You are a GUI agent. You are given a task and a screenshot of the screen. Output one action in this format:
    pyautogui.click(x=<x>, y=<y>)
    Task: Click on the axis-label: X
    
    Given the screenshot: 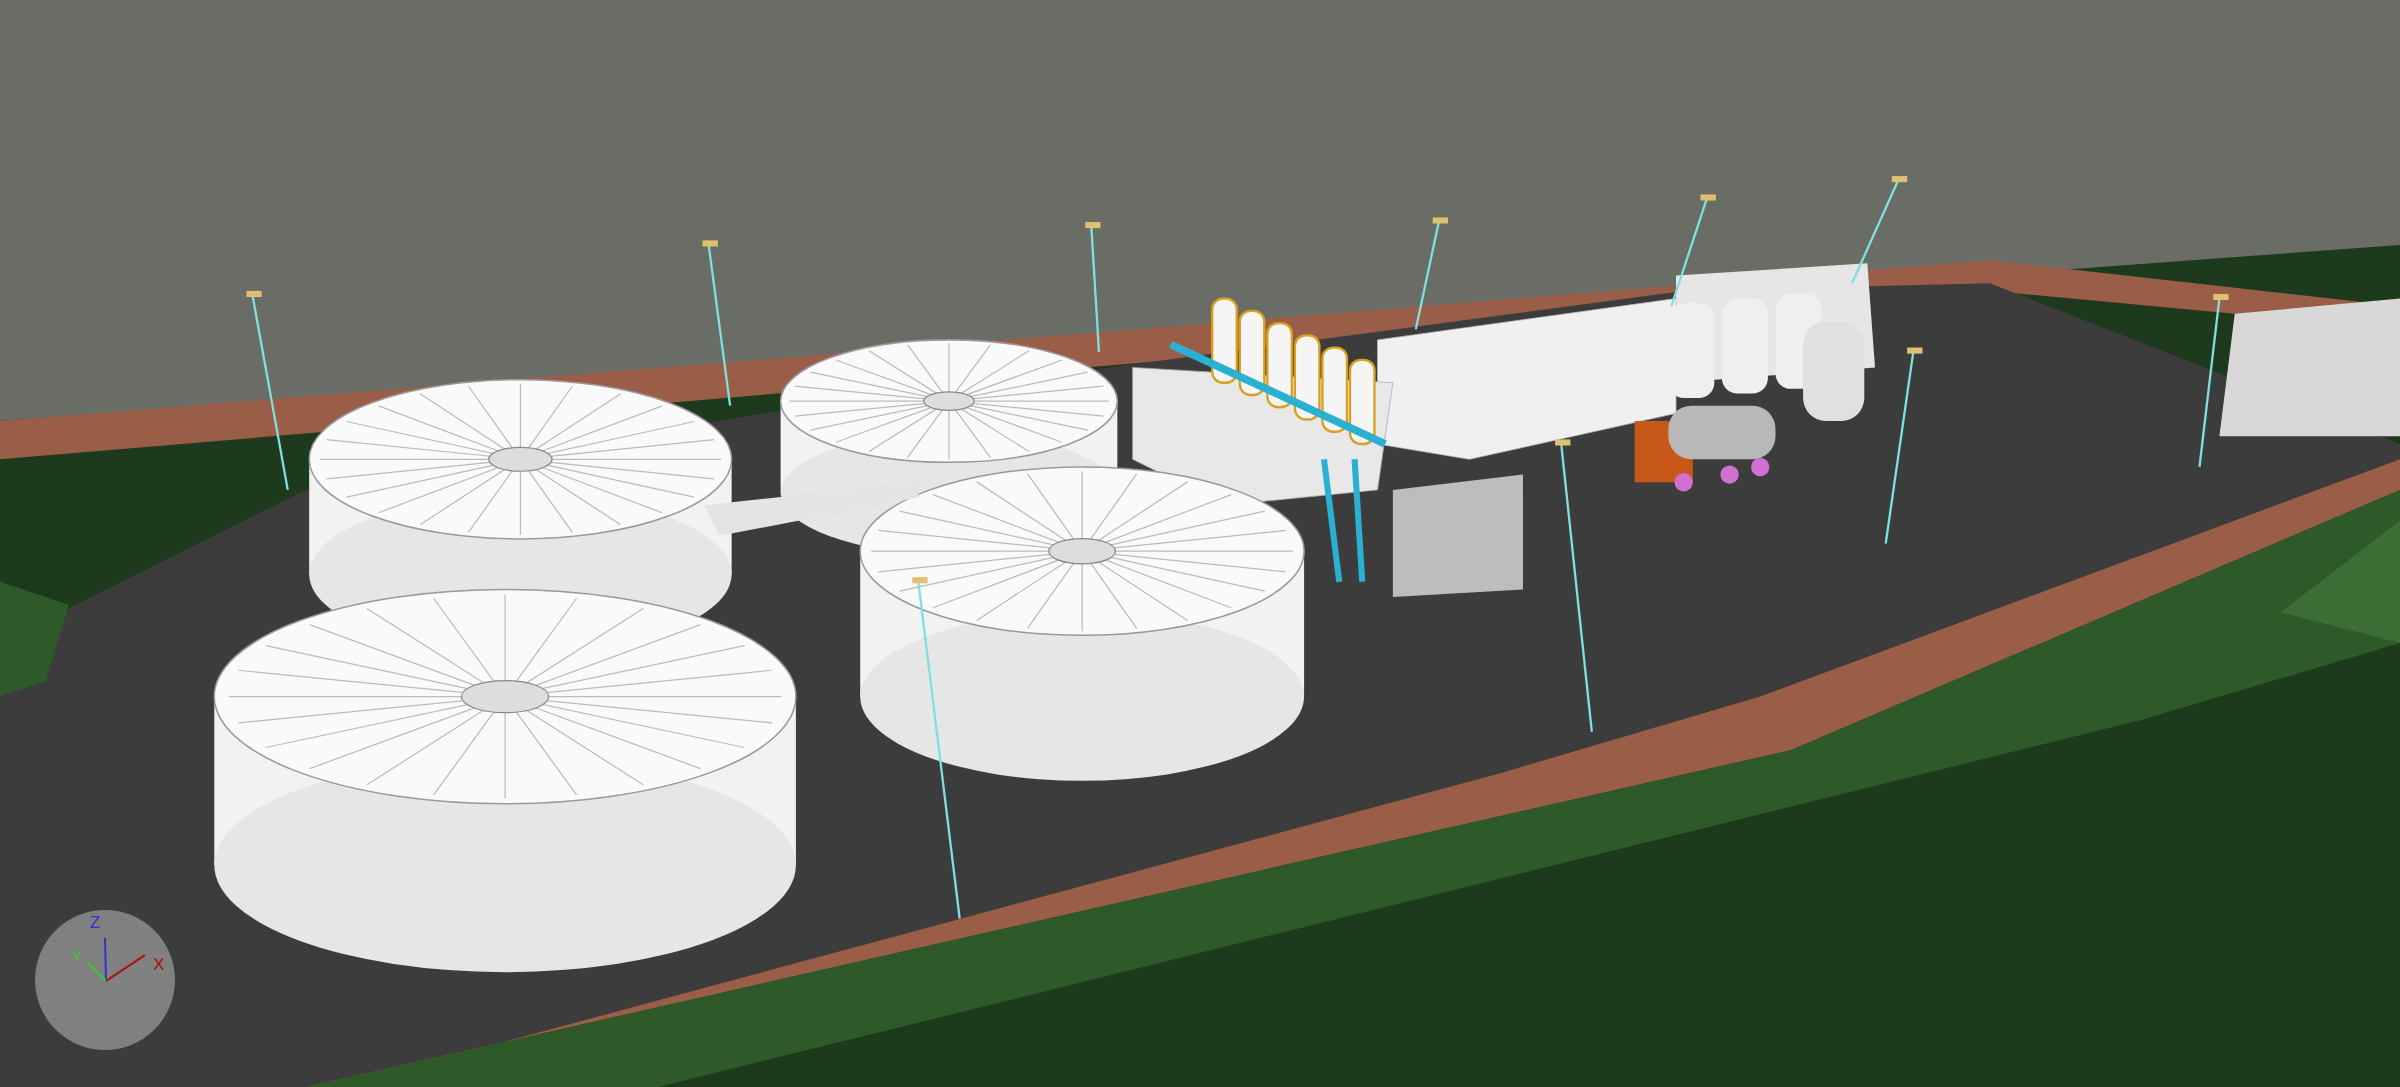 What is the action you would take?
    pyautogui.click(x=159, y=964)
    